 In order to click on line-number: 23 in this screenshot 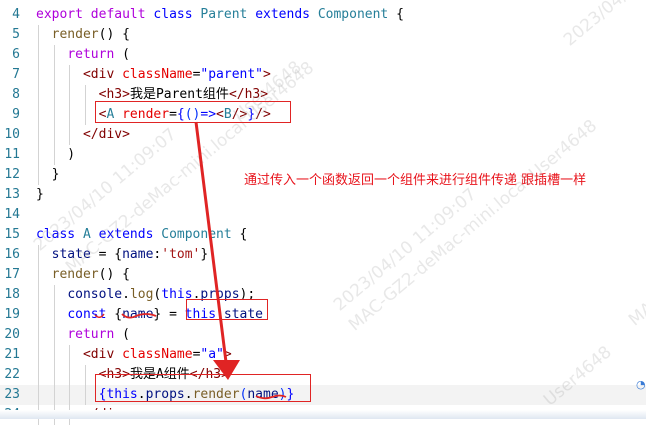, I will do `click(12, 394)`.